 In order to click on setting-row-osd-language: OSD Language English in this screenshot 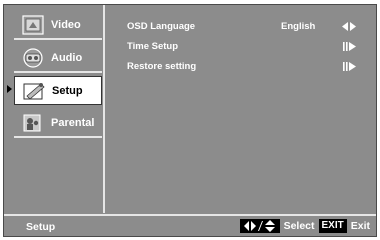, I will do `click(246, 28)`.